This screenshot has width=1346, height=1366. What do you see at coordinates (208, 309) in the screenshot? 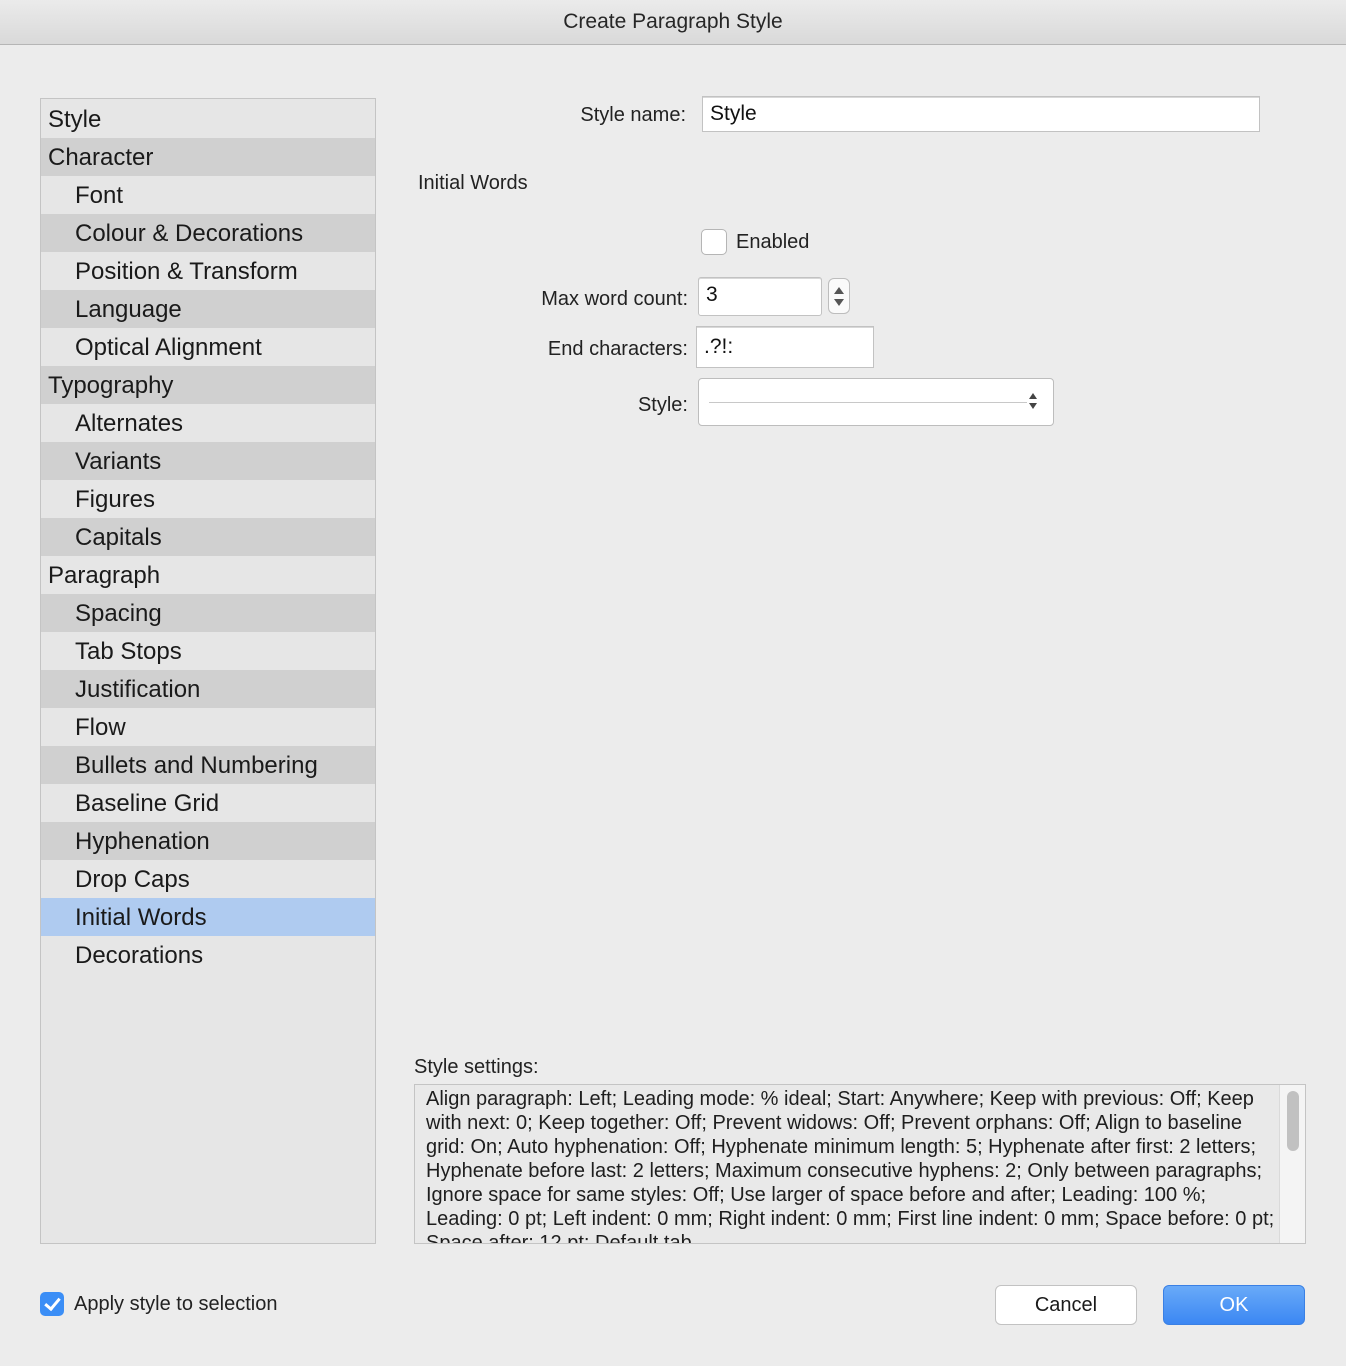
I see `sidebar-item-language: Language` at bounding box center [208, 309].